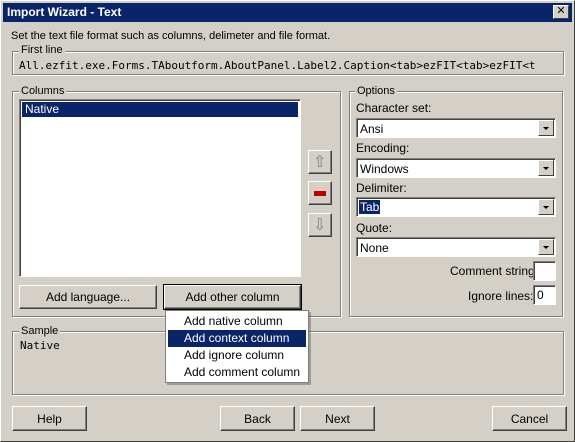 Image resolution: width=575 pixels, height=442 pixels. I want to click on sample-text: Native, so click(40, 345).